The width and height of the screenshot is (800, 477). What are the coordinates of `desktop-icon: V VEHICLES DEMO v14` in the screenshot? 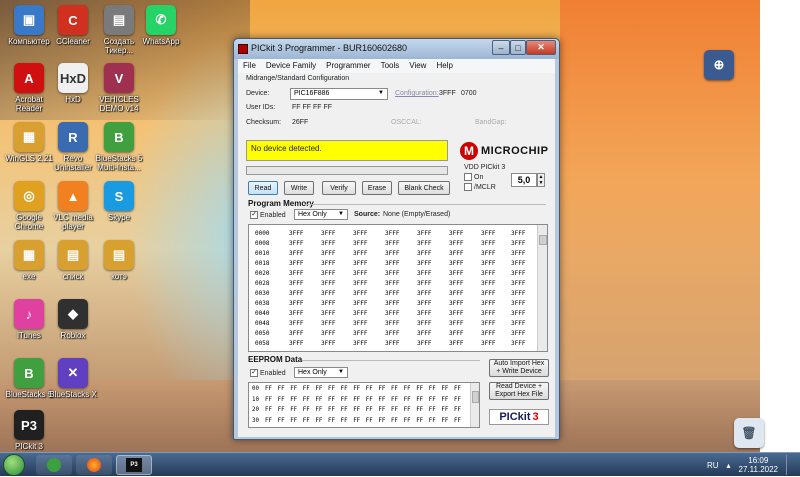 It's located at (119, 88).